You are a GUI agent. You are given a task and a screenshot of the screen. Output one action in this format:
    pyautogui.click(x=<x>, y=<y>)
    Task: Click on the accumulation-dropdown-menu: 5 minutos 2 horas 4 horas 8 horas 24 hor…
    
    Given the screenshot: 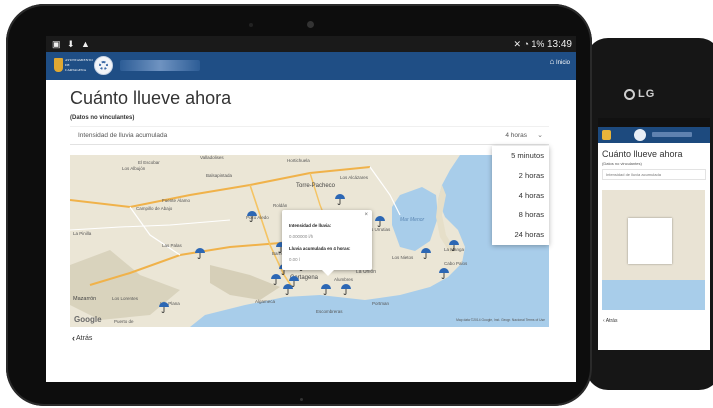 What is the action you would take?
    pyautogui.click(x=520, y=195)
    